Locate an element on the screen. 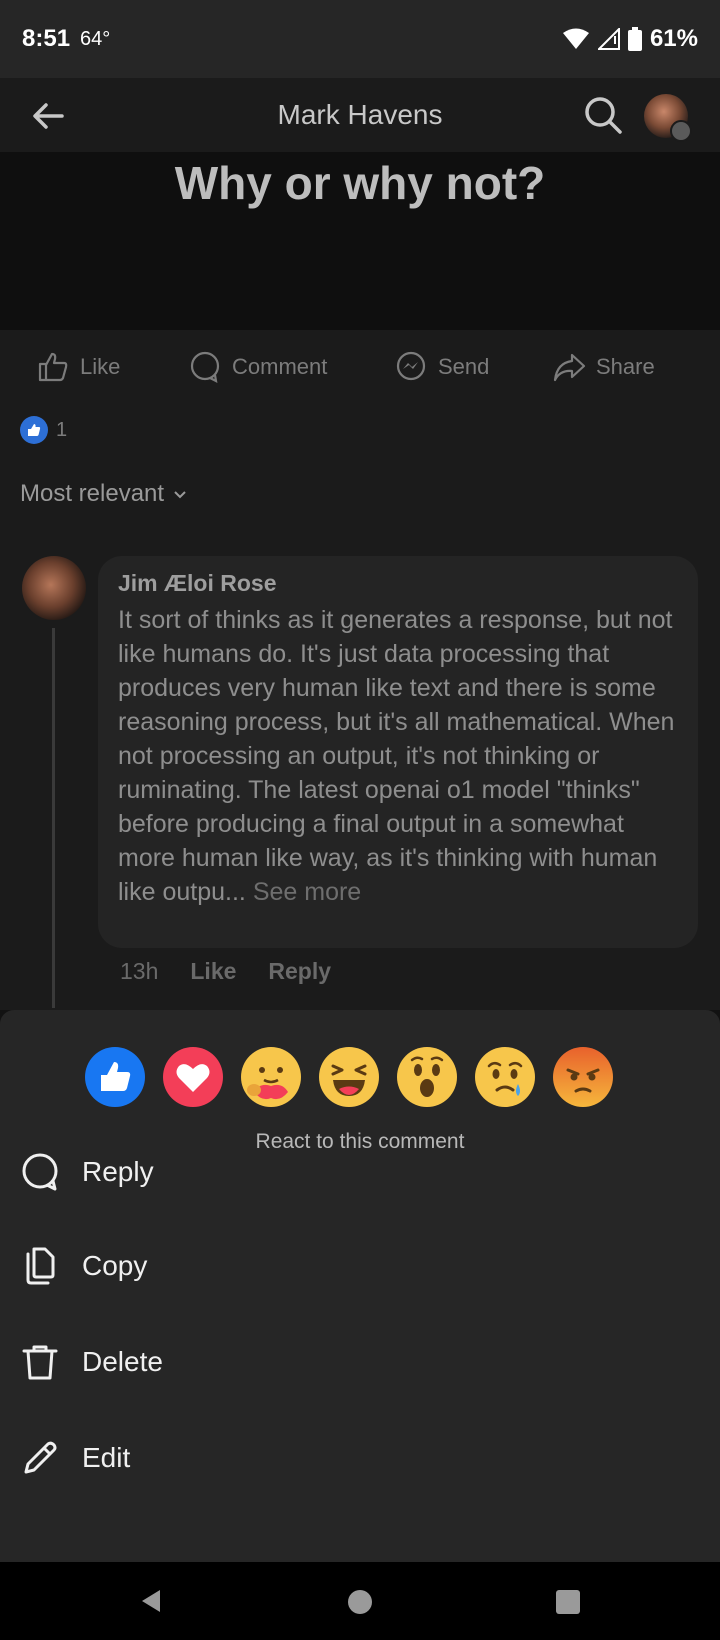  status-bar: 8:51 64° 61% is located at coordinates (360, 39).